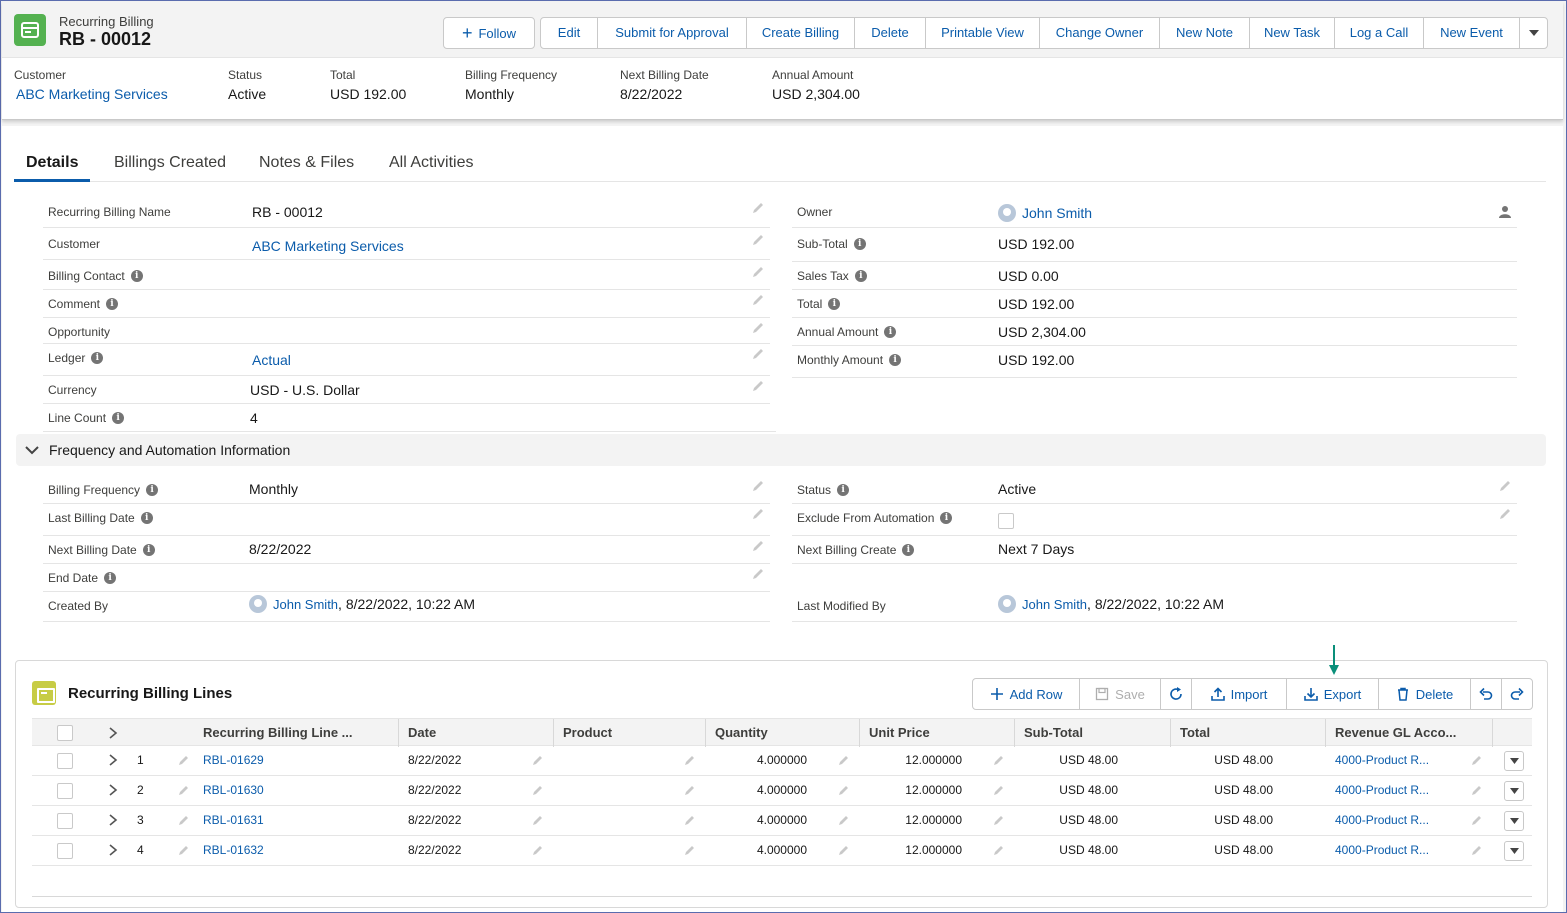  I want to click on last-modified-user-link: John Smith, so click(1054, 604).